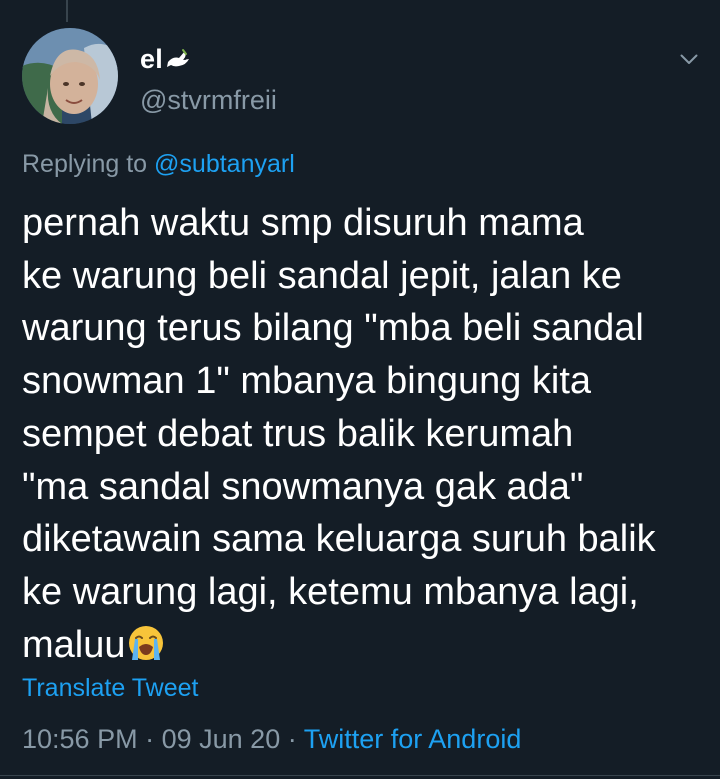  I want to click on tweet-date: 09 Jun 20, so click(221, 739).